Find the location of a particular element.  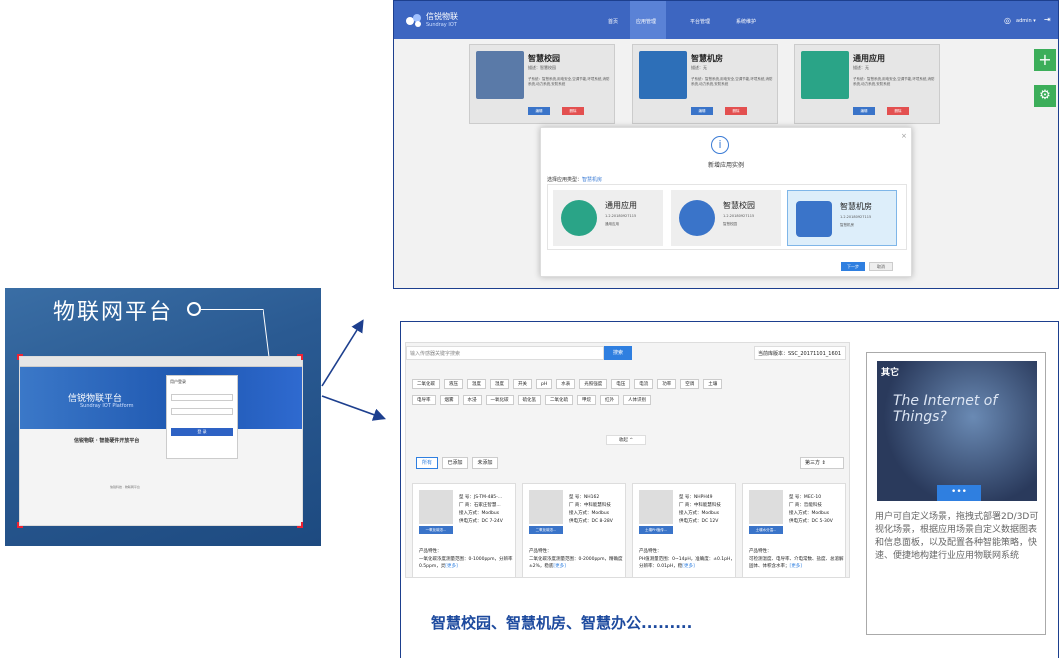

nav-home: 首页 is located at coordinates (613, 21).